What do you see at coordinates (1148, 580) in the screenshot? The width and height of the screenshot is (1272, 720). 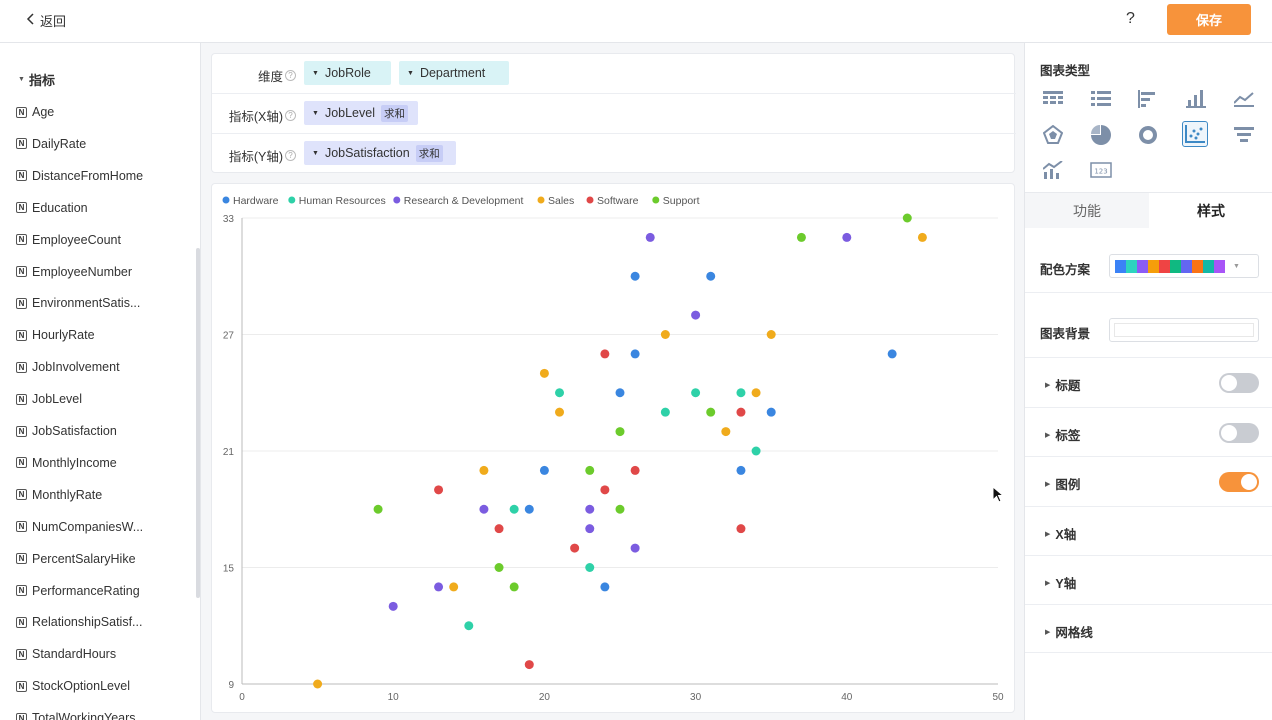 I see `section-y-axis-row: ▶ Y轴` at bounding box center [1148, 580].